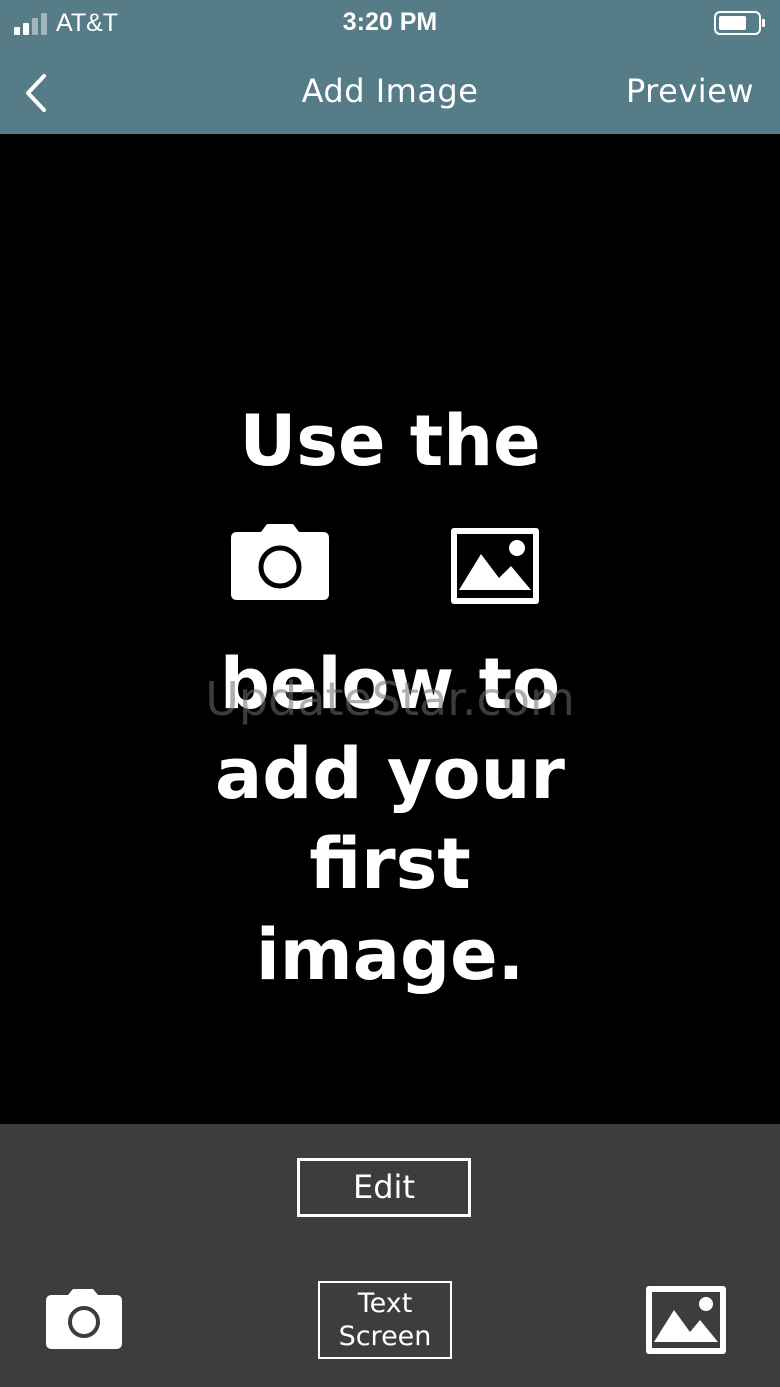 The width and height of the screenshot is (780, 1387). Describe the element at coordinates (384, 1187) in the screenshot. I see `edit-button: Edit` at that location.